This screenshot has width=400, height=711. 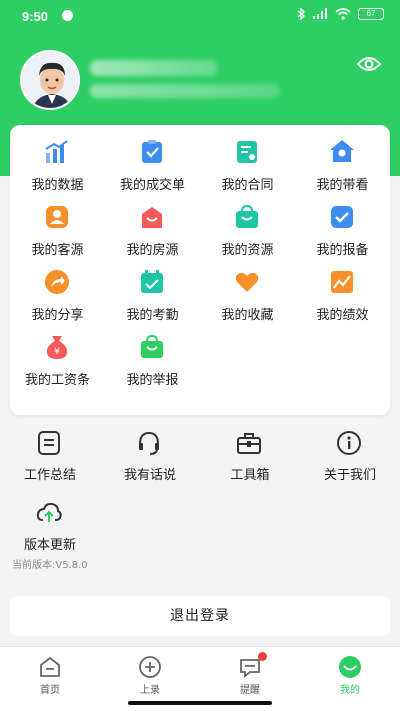 What do you see at coordinates (350, 667) in the screenshot?
I see `profile-smile-icon` at bounding box center [350, 667].